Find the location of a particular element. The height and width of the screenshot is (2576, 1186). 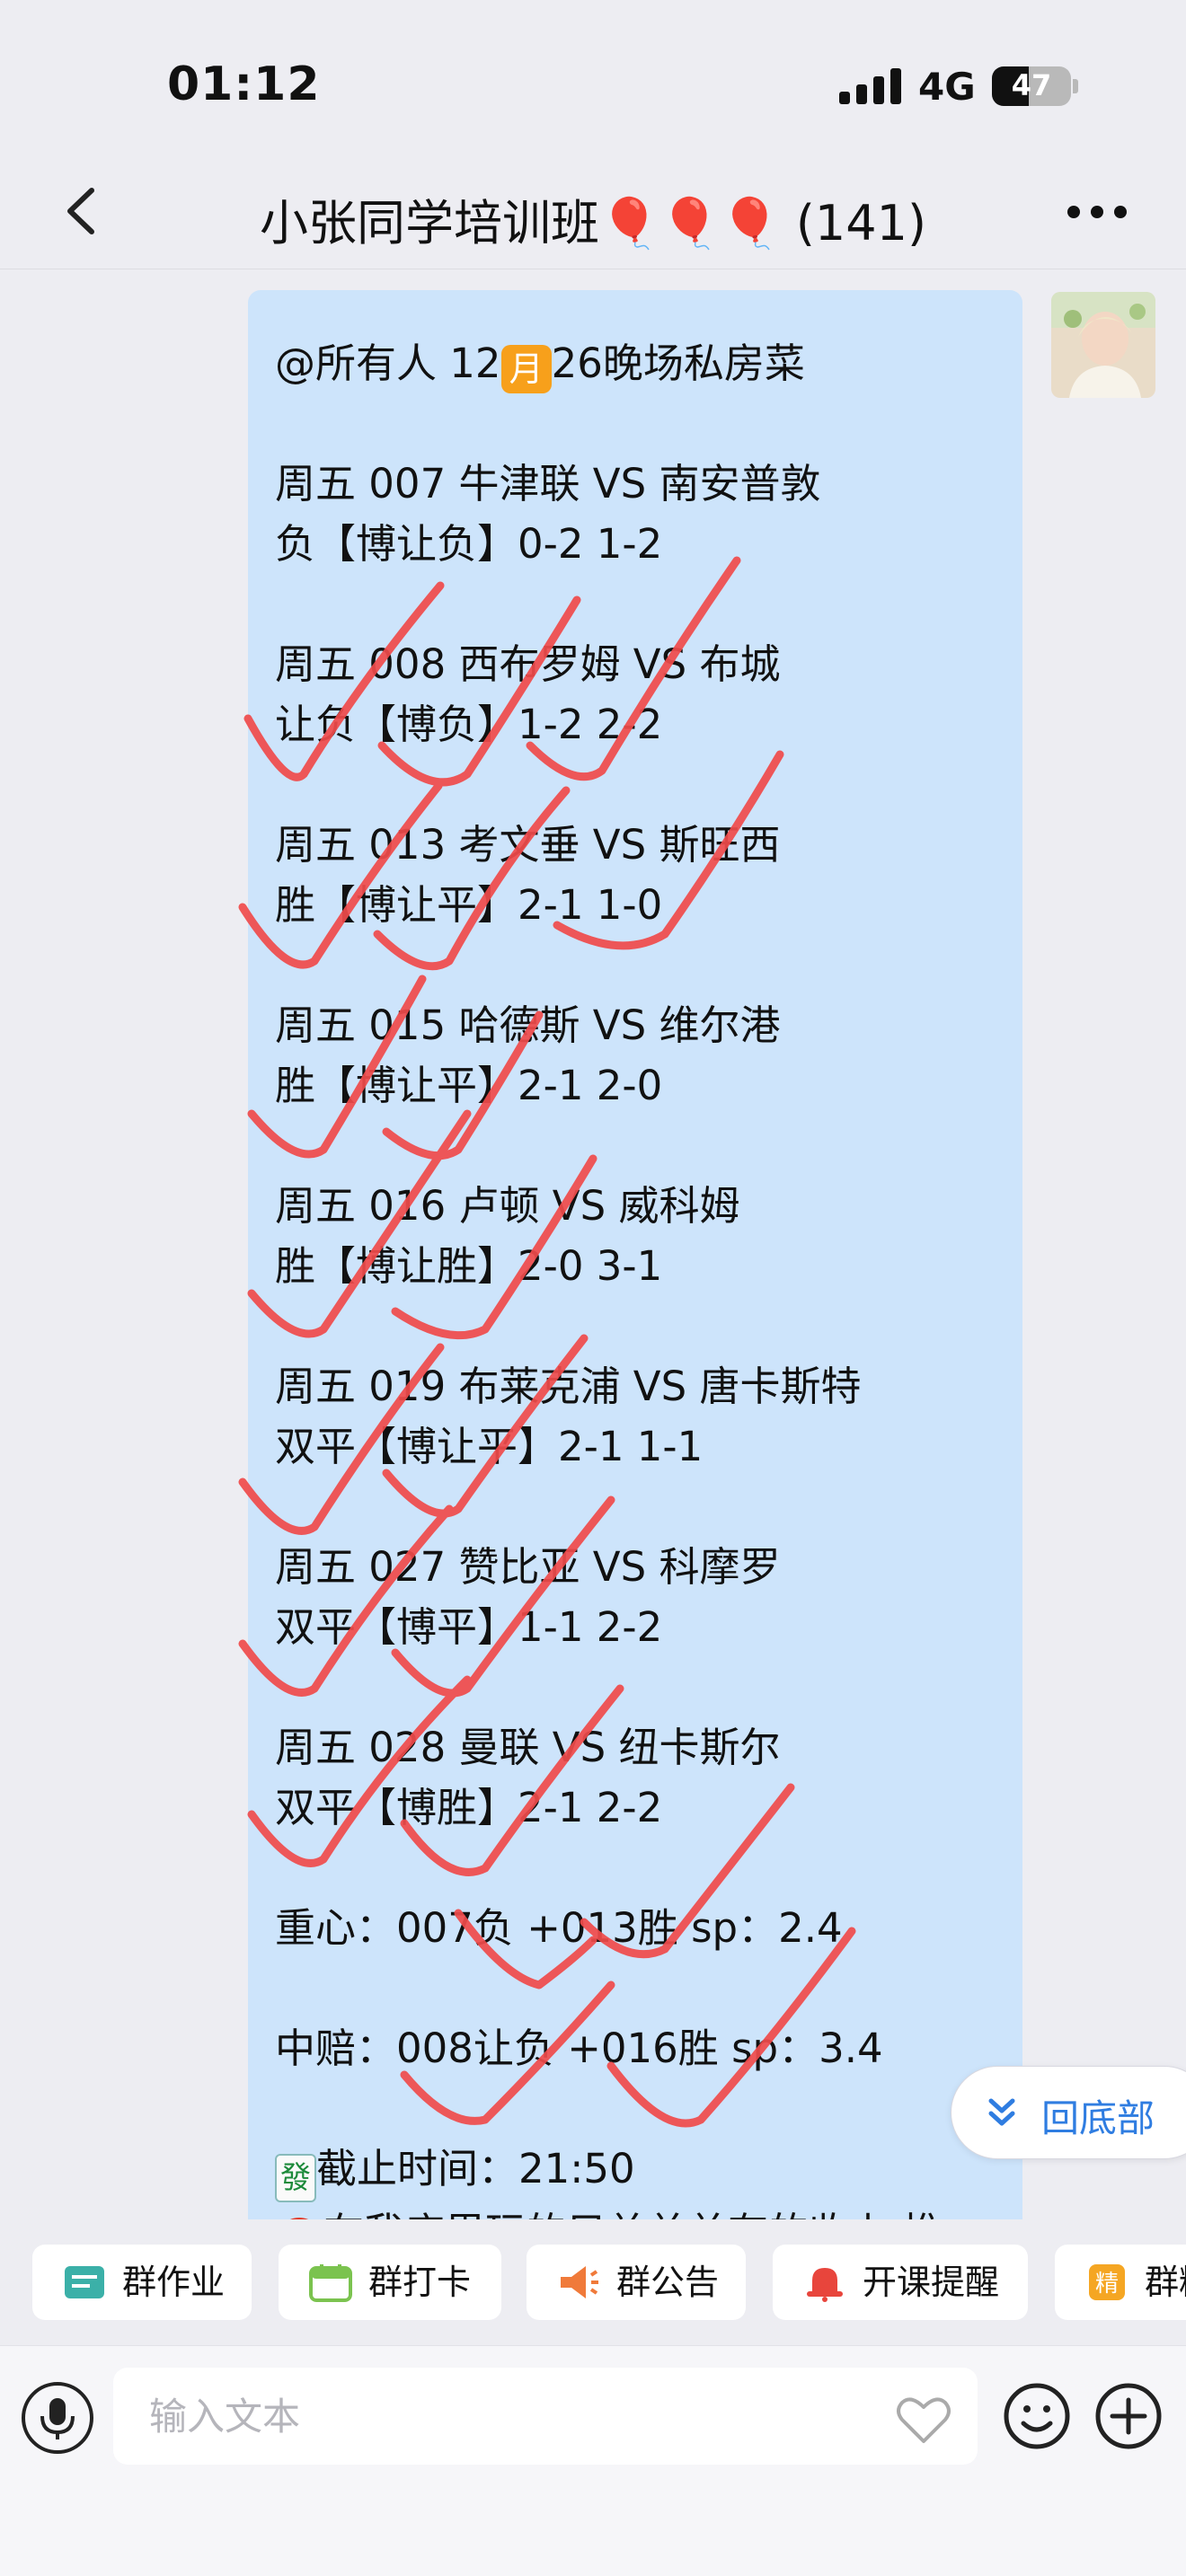

quick-action-checkin: 群打卡 is located at coordinates (390, 2282).